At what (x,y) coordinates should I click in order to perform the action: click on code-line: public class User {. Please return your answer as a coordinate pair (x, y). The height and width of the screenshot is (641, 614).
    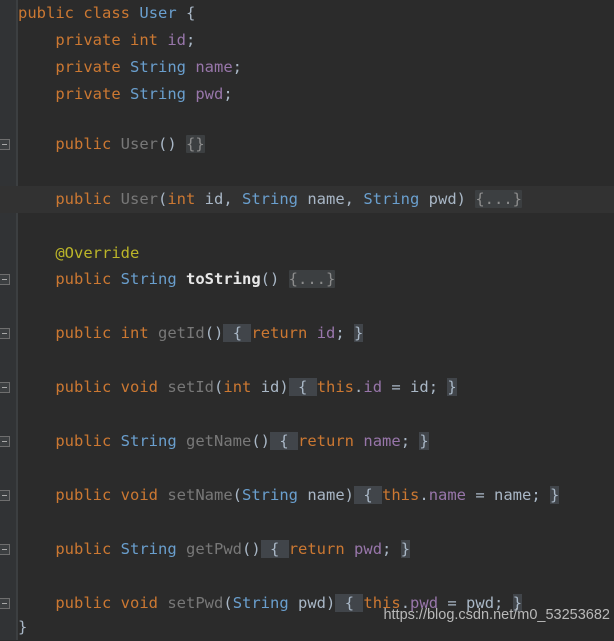
    Looking at the image, I should click on (307, 13).